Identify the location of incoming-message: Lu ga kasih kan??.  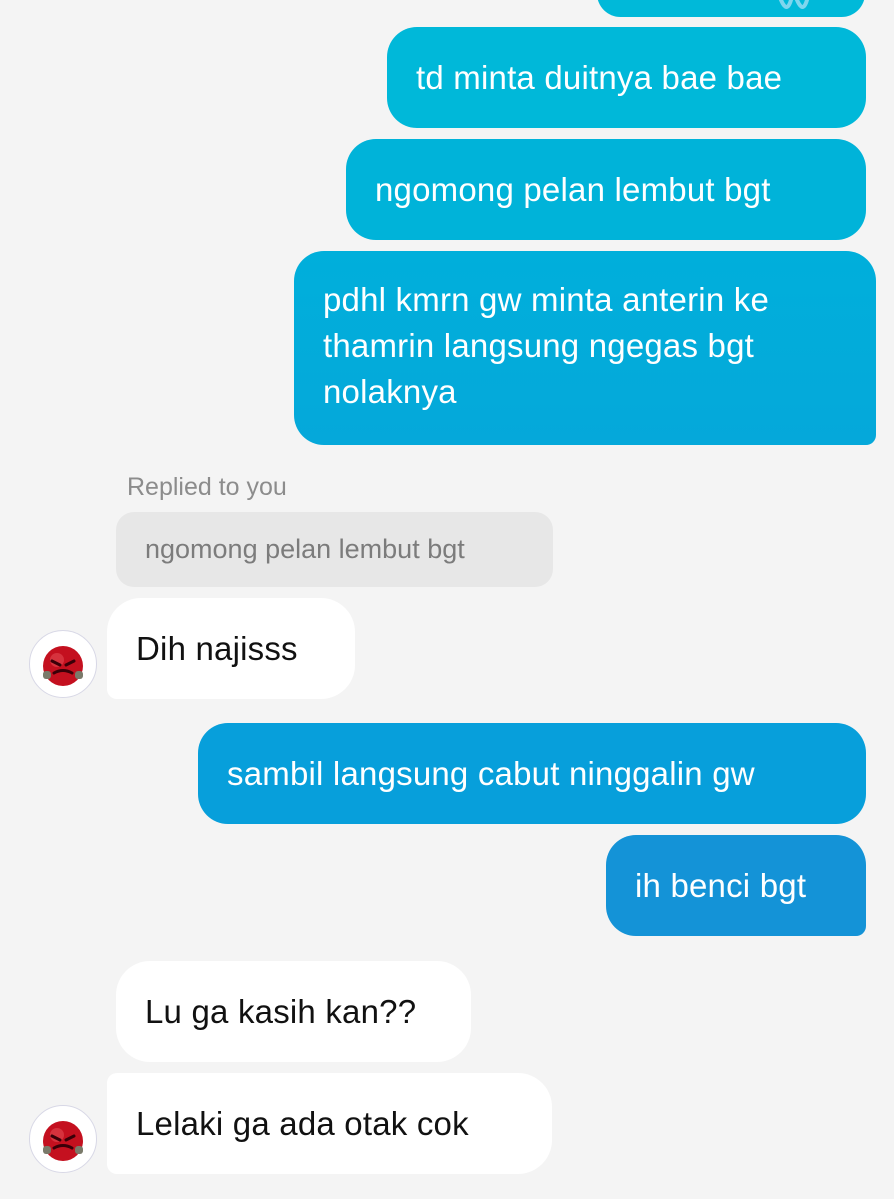
(293, 1011).